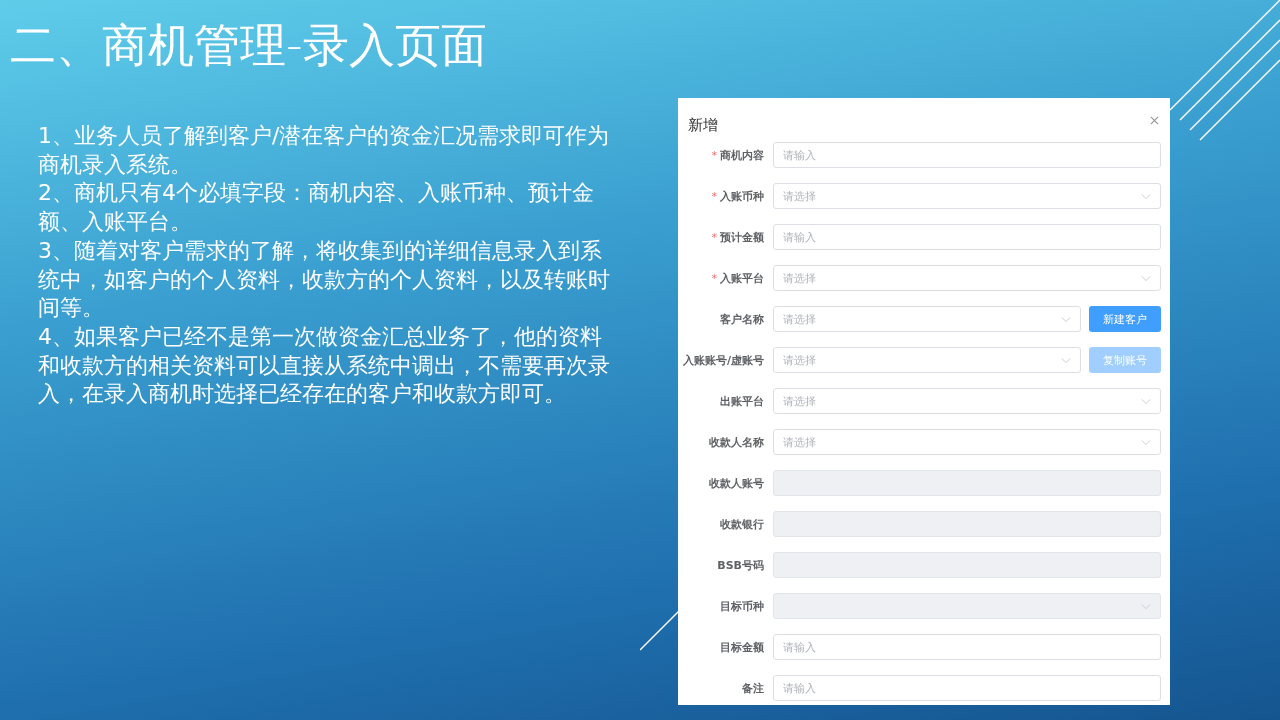 The image size is (1280, 720). What do you see at coordinates (703, 125) in the screenshot?
I see `dialog-title: 新增` at bounding box center [703, 125].